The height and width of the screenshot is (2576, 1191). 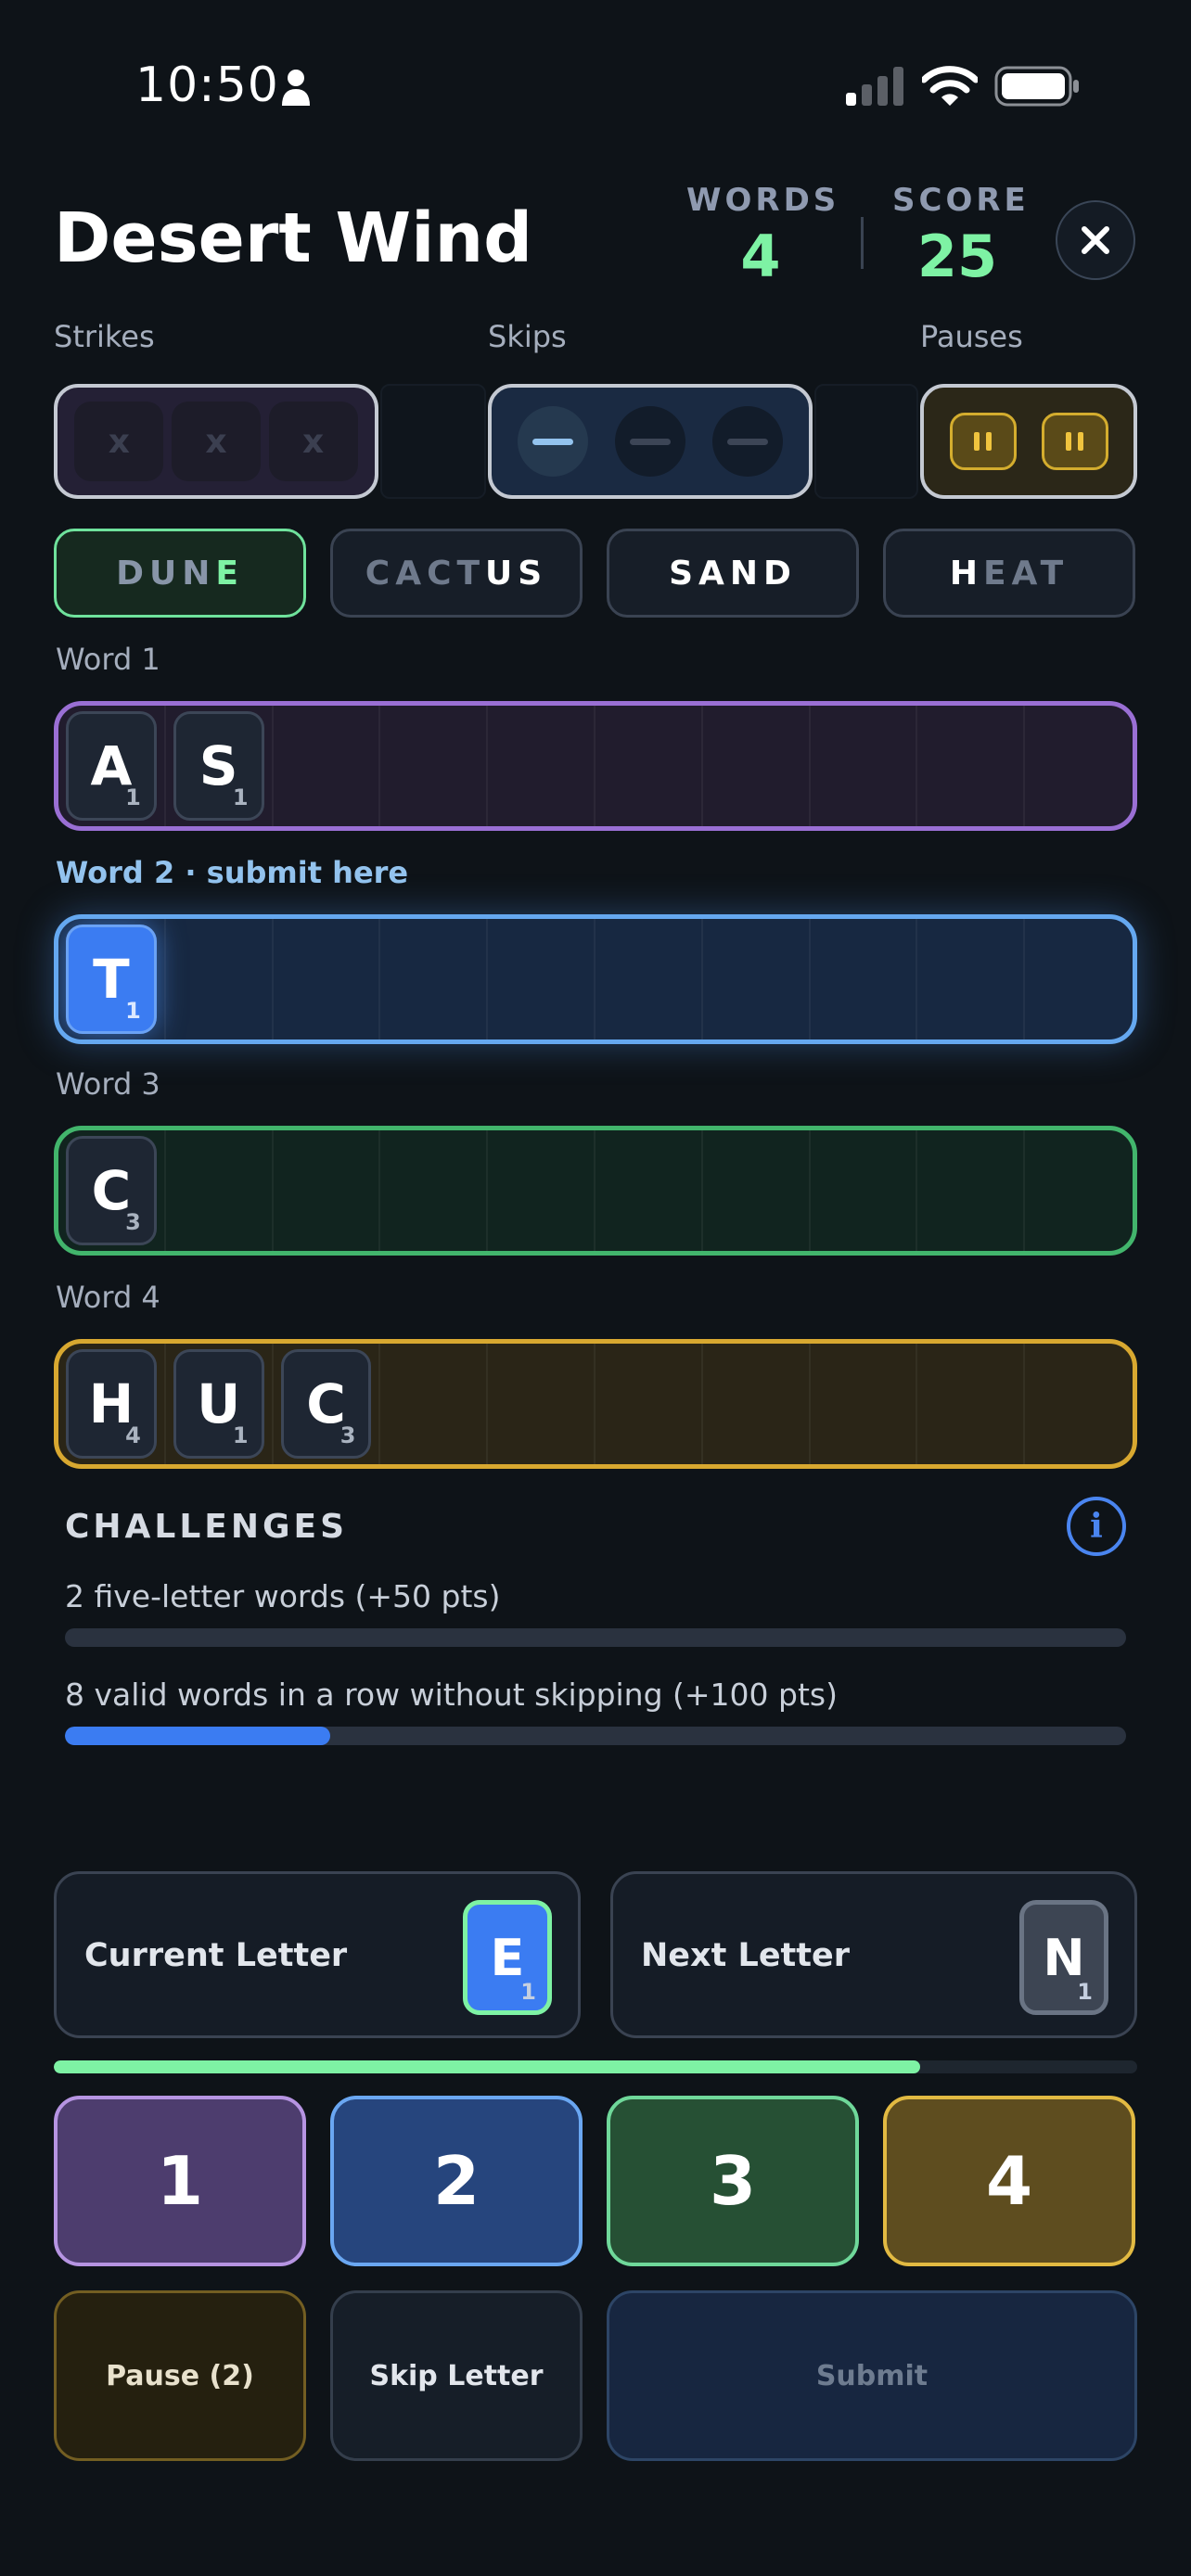 I want to click on challenge-1-text: 2 five-letter words (+50 pts), so click(x=283, y=1596).